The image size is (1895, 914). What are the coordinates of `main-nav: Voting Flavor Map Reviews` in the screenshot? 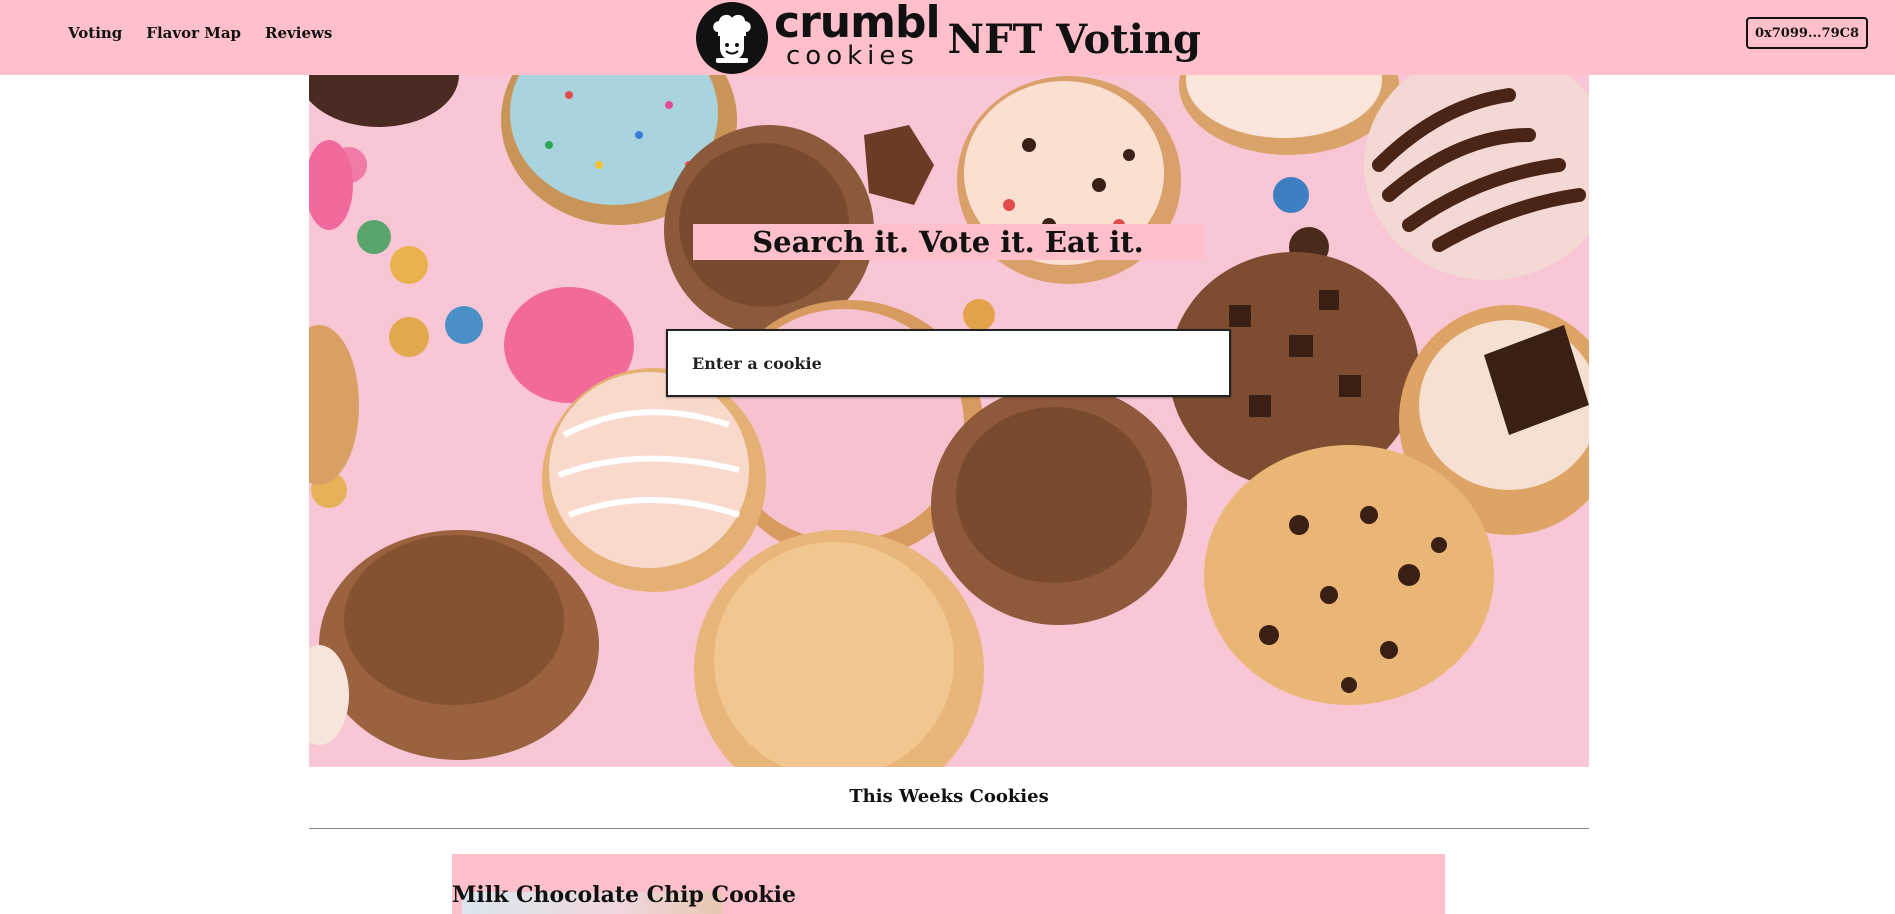 It's located at (200, 33).